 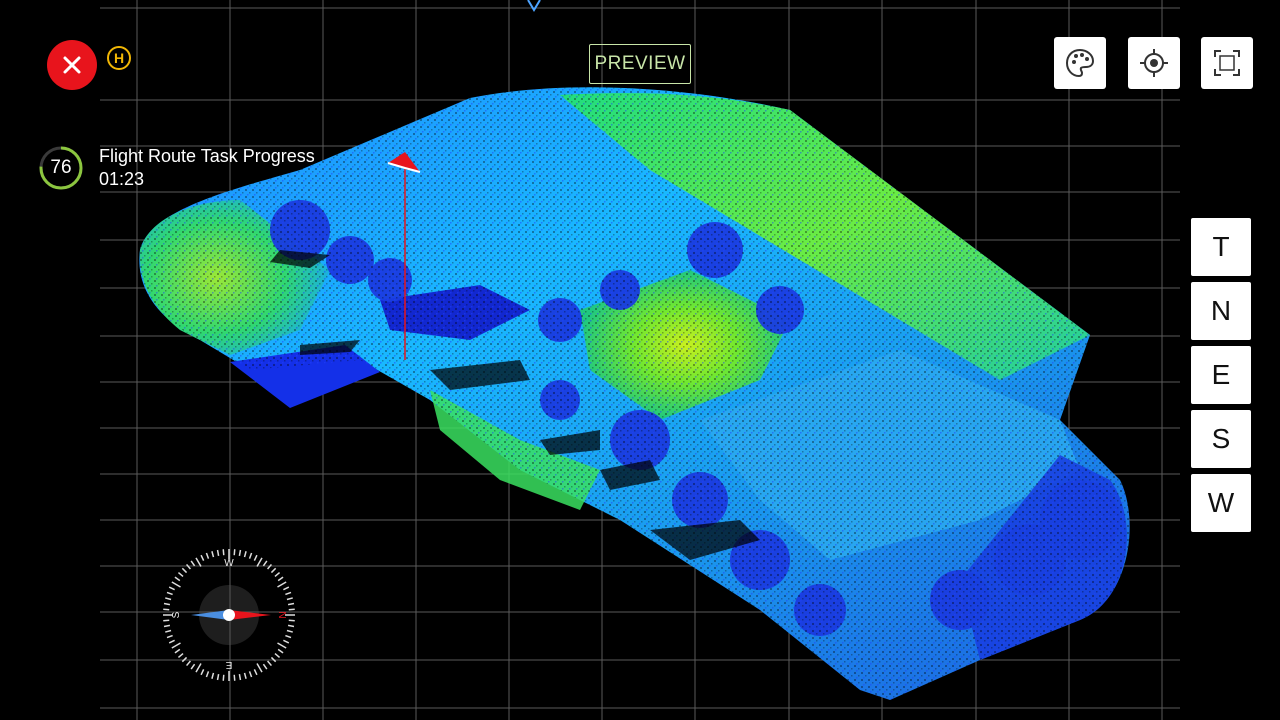 I want to click on compass-label-right: N, so click(x=281, y=614).